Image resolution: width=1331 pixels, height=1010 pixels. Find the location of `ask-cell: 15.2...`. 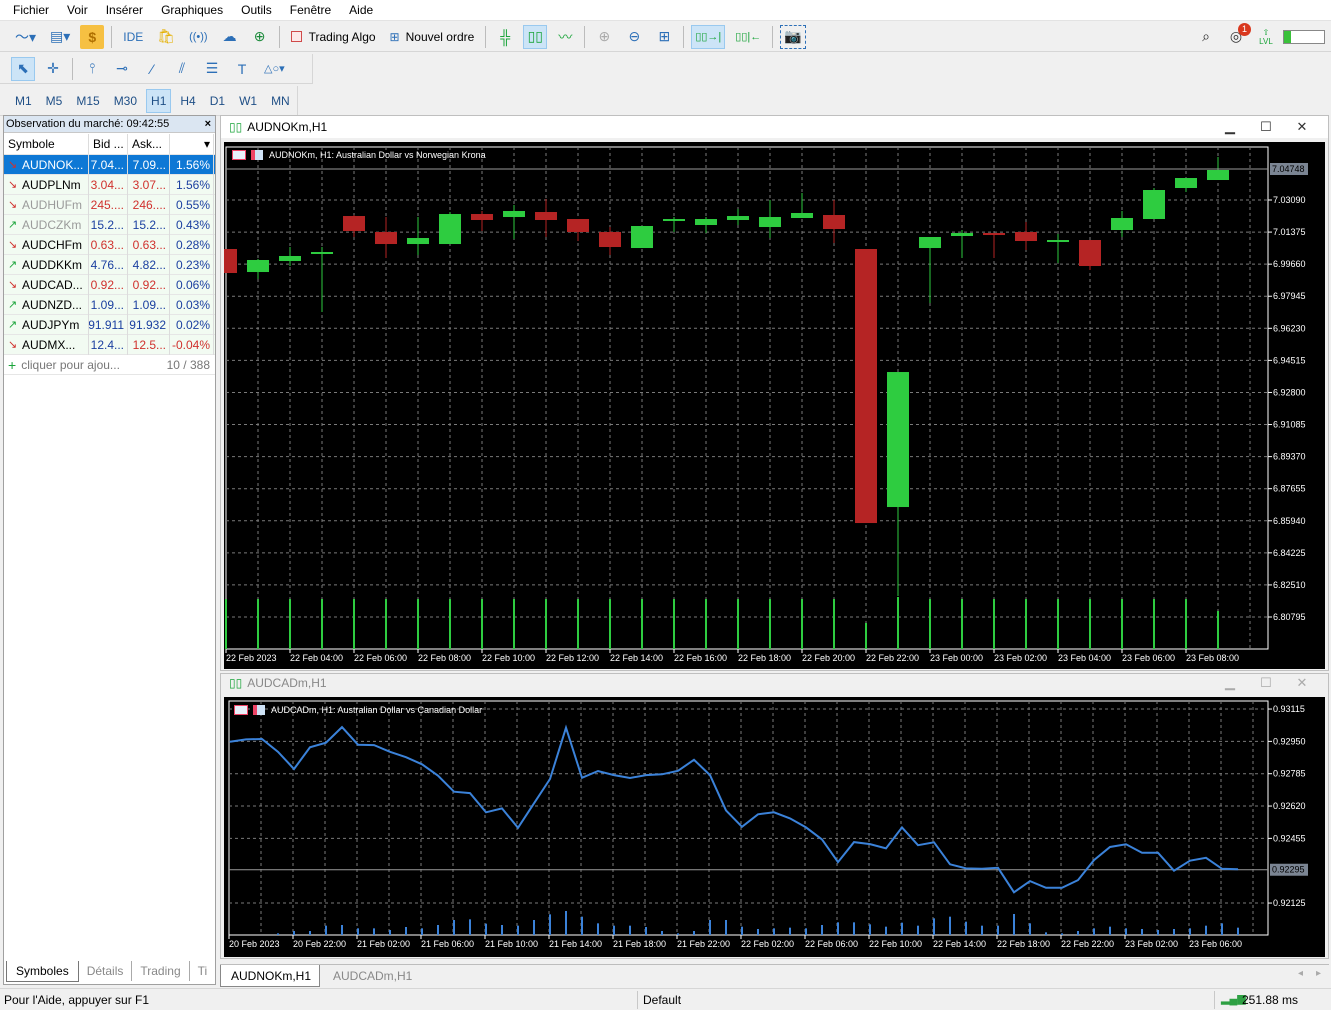

ask-cell: 15.2... is located at coordinates (149, 224).